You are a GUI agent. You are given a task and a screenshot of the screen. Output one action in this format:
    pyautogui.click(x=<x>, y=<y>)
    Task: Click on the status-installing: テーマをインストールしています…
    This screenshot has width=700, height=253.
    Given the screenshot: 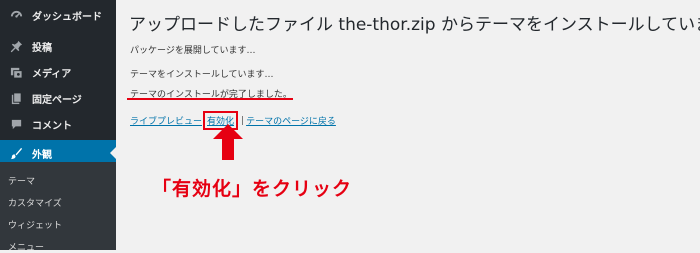 What is the action you would take?
    pyautogui.click(x=202, y=75)
    